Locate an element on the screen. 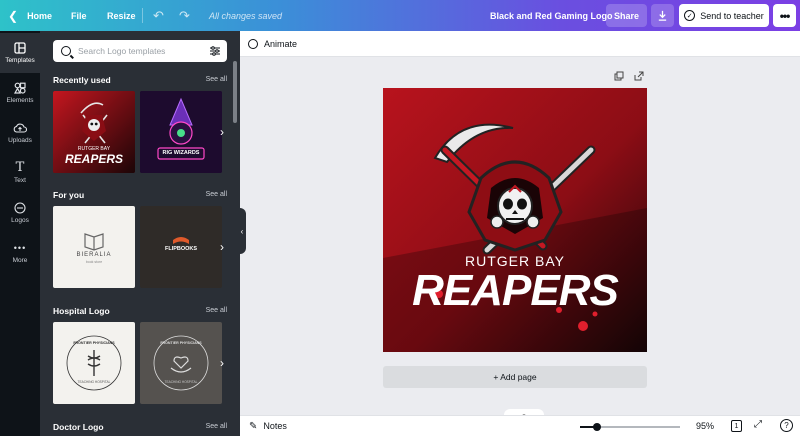 The width and height of the screenshot is (800, 436). download-button is located at coordinates (662, 15).